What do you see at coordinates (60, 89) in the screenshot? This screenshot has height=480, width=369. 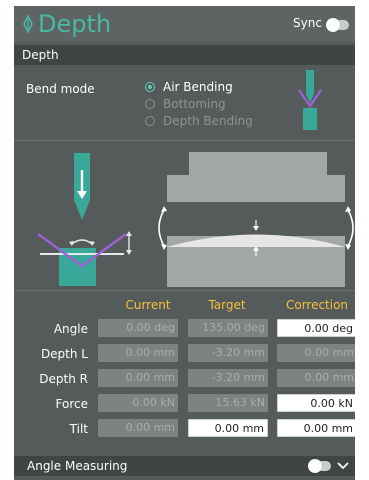 I see `bend-mode-label: Bend mode` at bounding box center [60, 89].